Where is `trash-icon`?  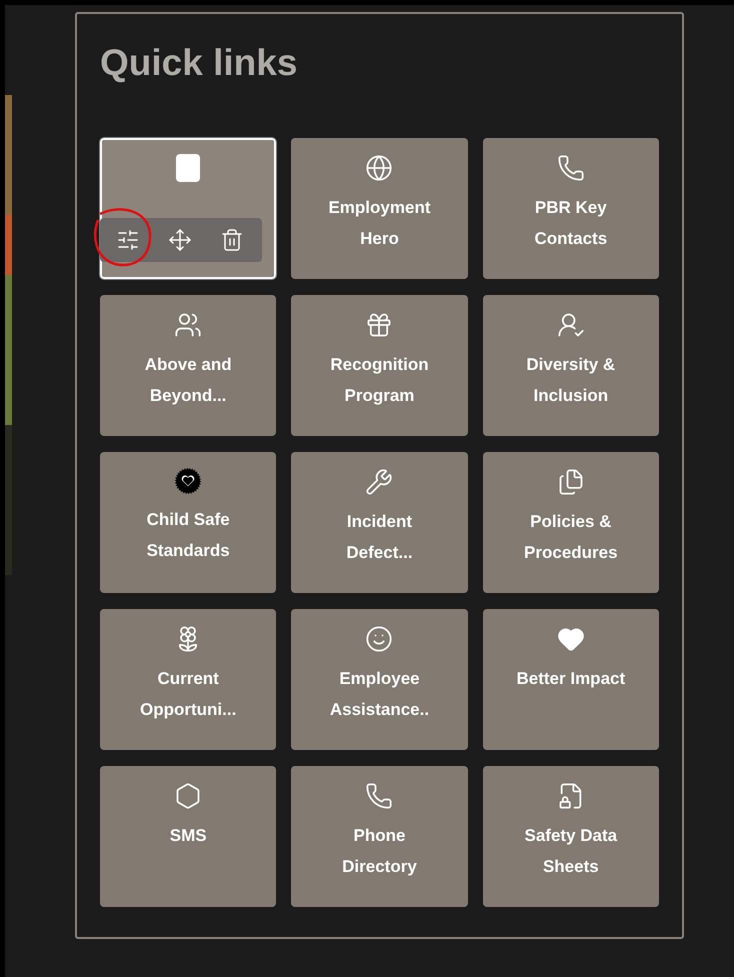
trash-icon is located at coordinates (232, 240).